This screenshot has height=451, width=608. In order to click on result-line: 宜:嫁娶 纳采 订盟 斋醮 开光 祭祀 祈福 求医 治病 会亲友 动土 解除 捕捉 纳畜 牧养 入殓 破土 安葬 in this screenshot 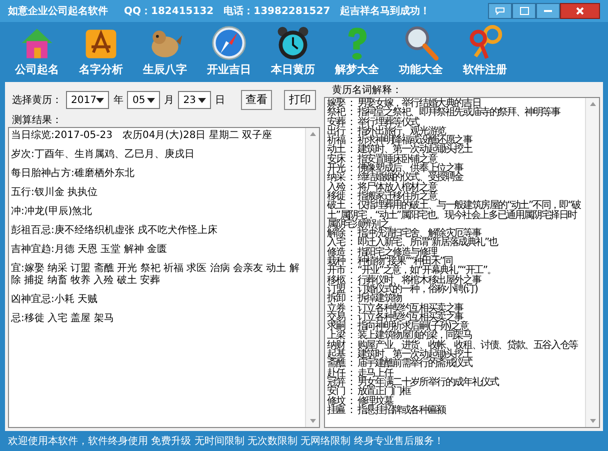, I will do `click(155, 275)`.